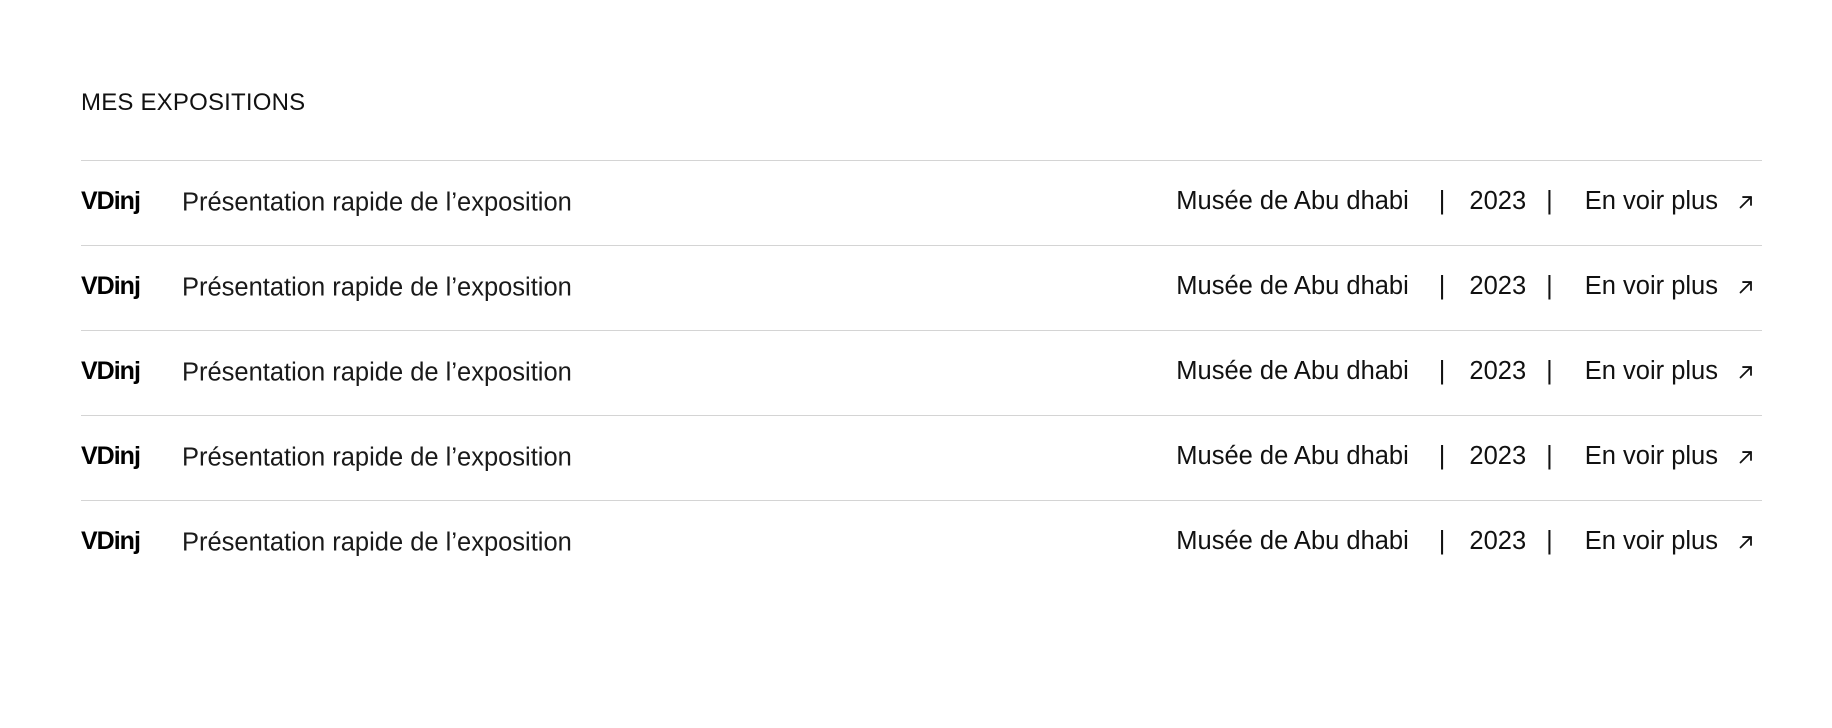  What do you see at coordinates (193, 102) in the screenshot?
I see `section-title: MES EXPOSITIONS` at bounding box center [193, 102].